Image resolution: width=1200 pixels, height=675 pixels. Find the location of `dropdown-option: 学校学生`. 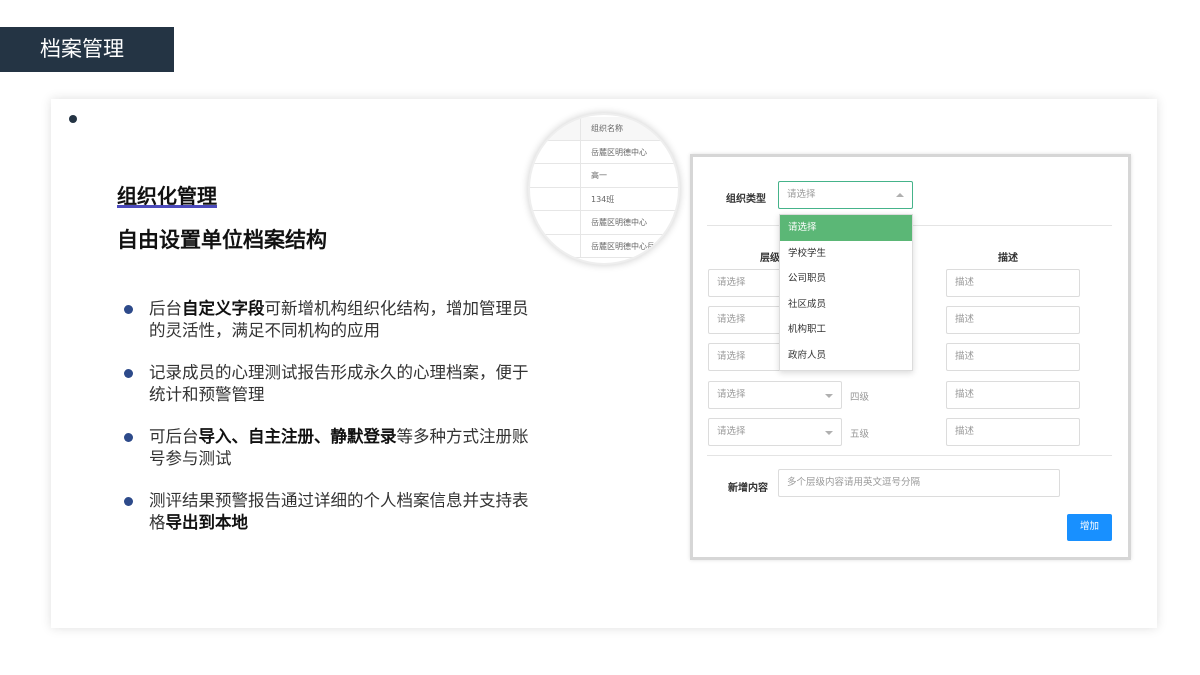

dropdown-option: 学校学生 is located at coordinates (846, 254).